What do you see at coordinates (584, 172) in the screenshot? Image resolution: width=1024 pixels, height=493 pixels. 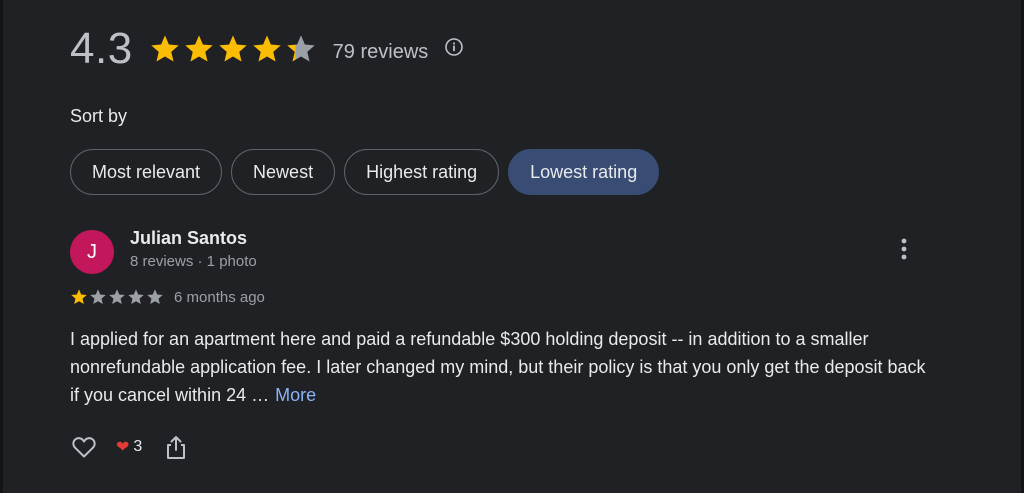 I see `sort-chip-lowest-rating: Lowest rating` at bounding box center [584, 172].